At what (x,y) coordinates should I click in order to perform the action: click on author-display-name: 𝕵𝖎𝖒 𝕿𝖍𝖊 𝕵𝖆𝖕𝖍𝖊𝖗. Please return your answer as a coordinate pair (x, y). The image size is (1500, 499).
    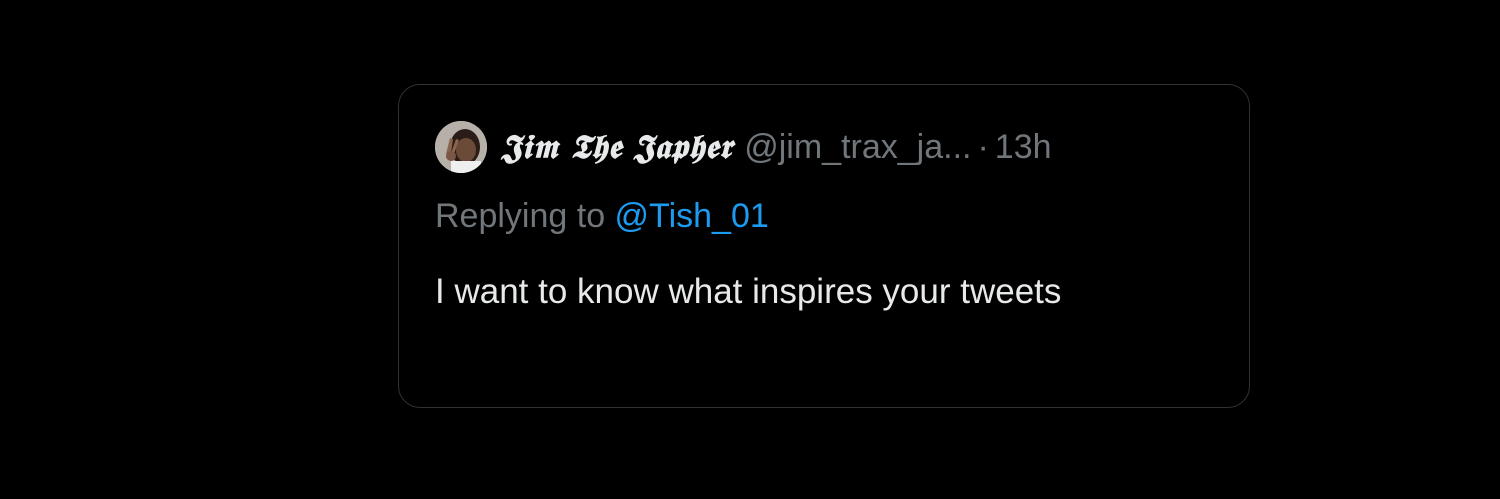
    Looking at the image, I should click on (616, 147).